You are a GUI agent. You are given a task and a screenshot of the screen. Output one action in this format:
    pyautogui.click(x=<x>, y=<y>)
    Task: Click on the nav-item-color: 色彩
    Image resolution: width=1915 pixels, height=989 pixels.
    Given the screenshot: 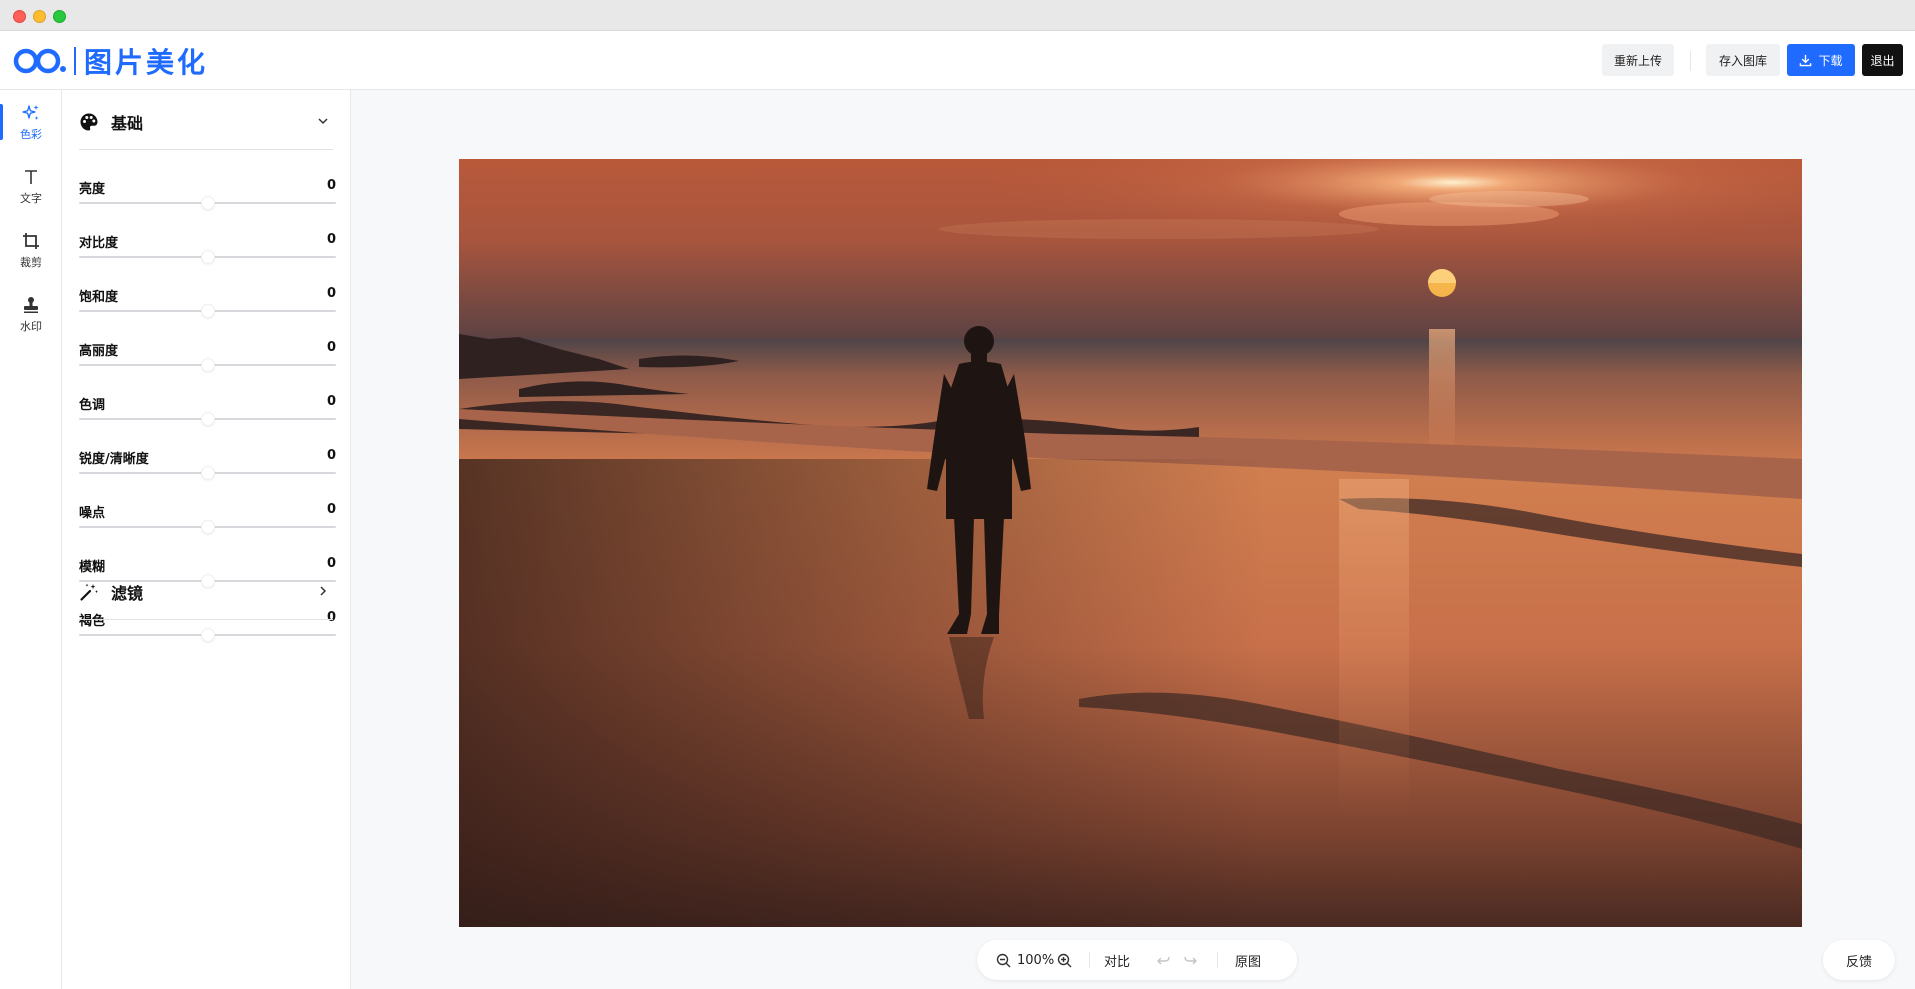 What is the action you would take?
    pyautogui.click(x=31, y=122)
    